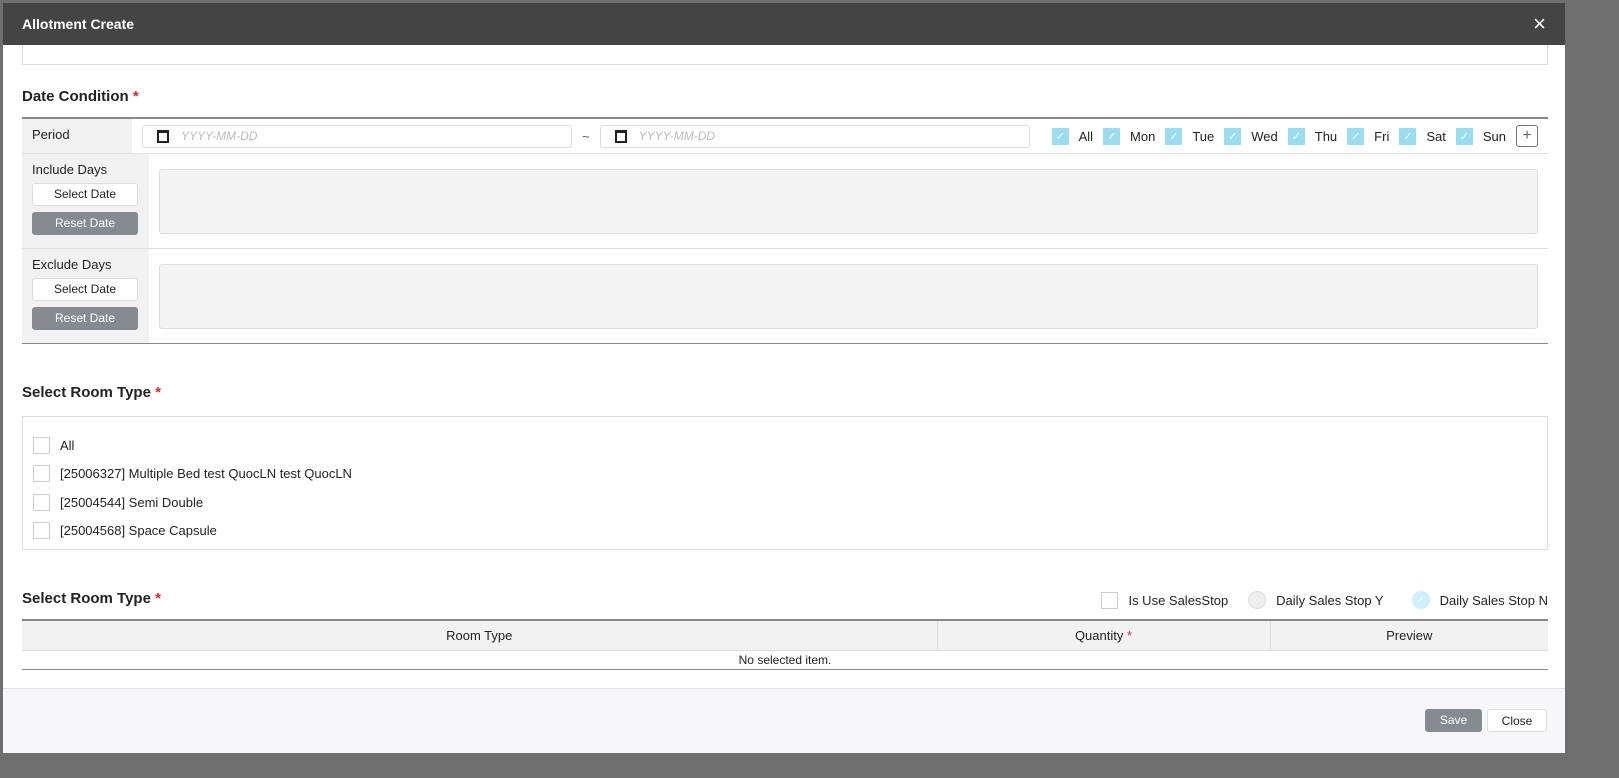 The height and width of the screenshot is (778, 1619). Describe the element at coordinates (1257, 600) in the screenshot. I see `daily-sales-stop-y-radio` at that location.